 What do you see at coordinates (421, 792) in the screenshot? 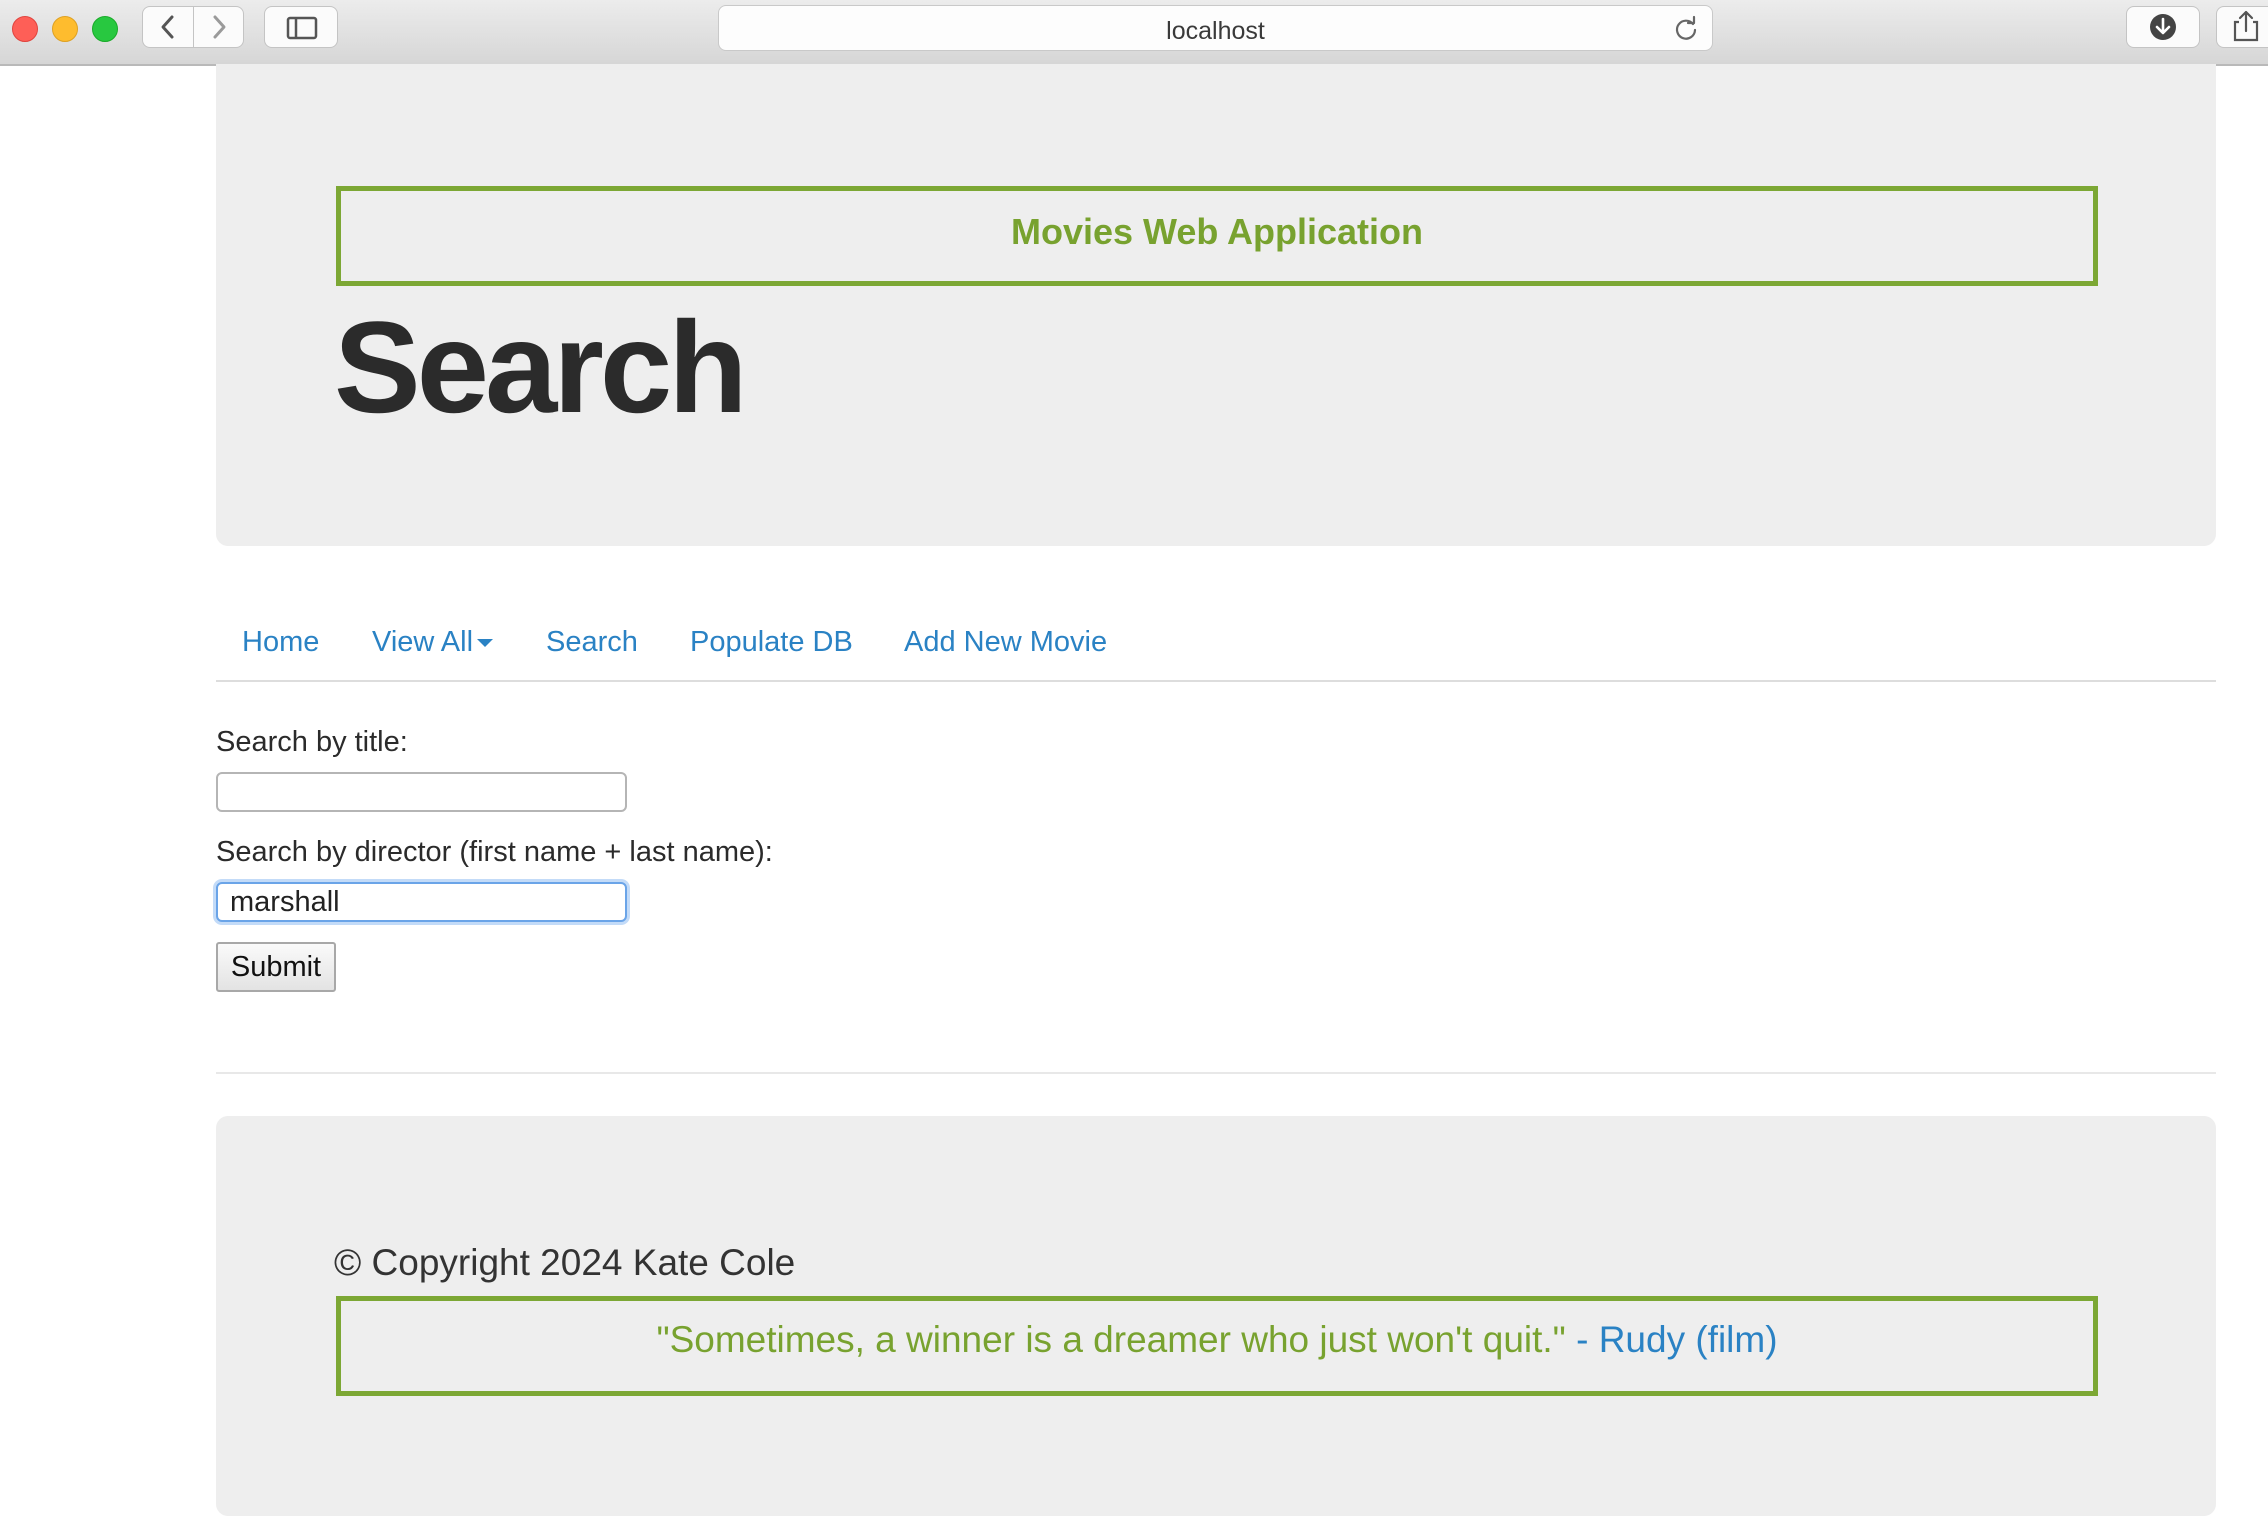
I see `title-search-input` at bounding box center [421, 792].